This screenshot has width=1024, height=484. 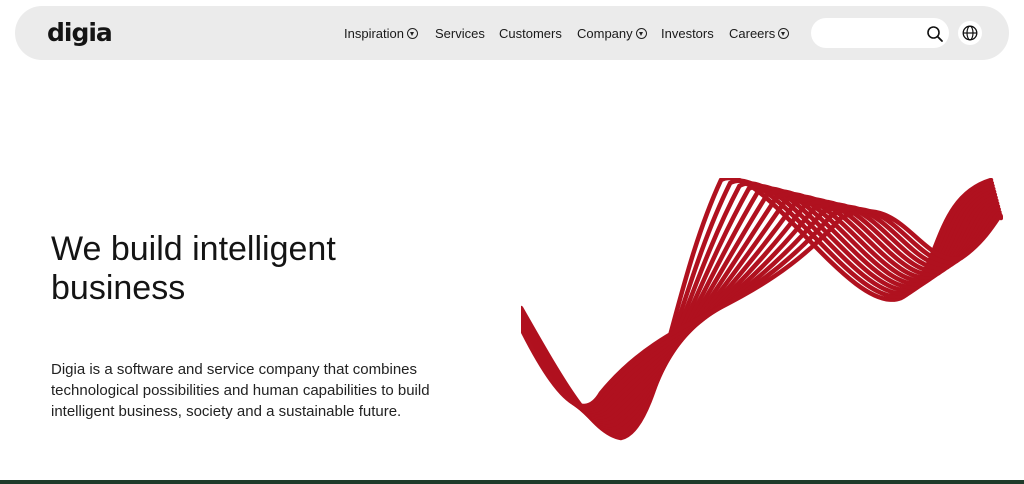 I want to click on nav-investors-label: Investors, so click(x=687, y=33).